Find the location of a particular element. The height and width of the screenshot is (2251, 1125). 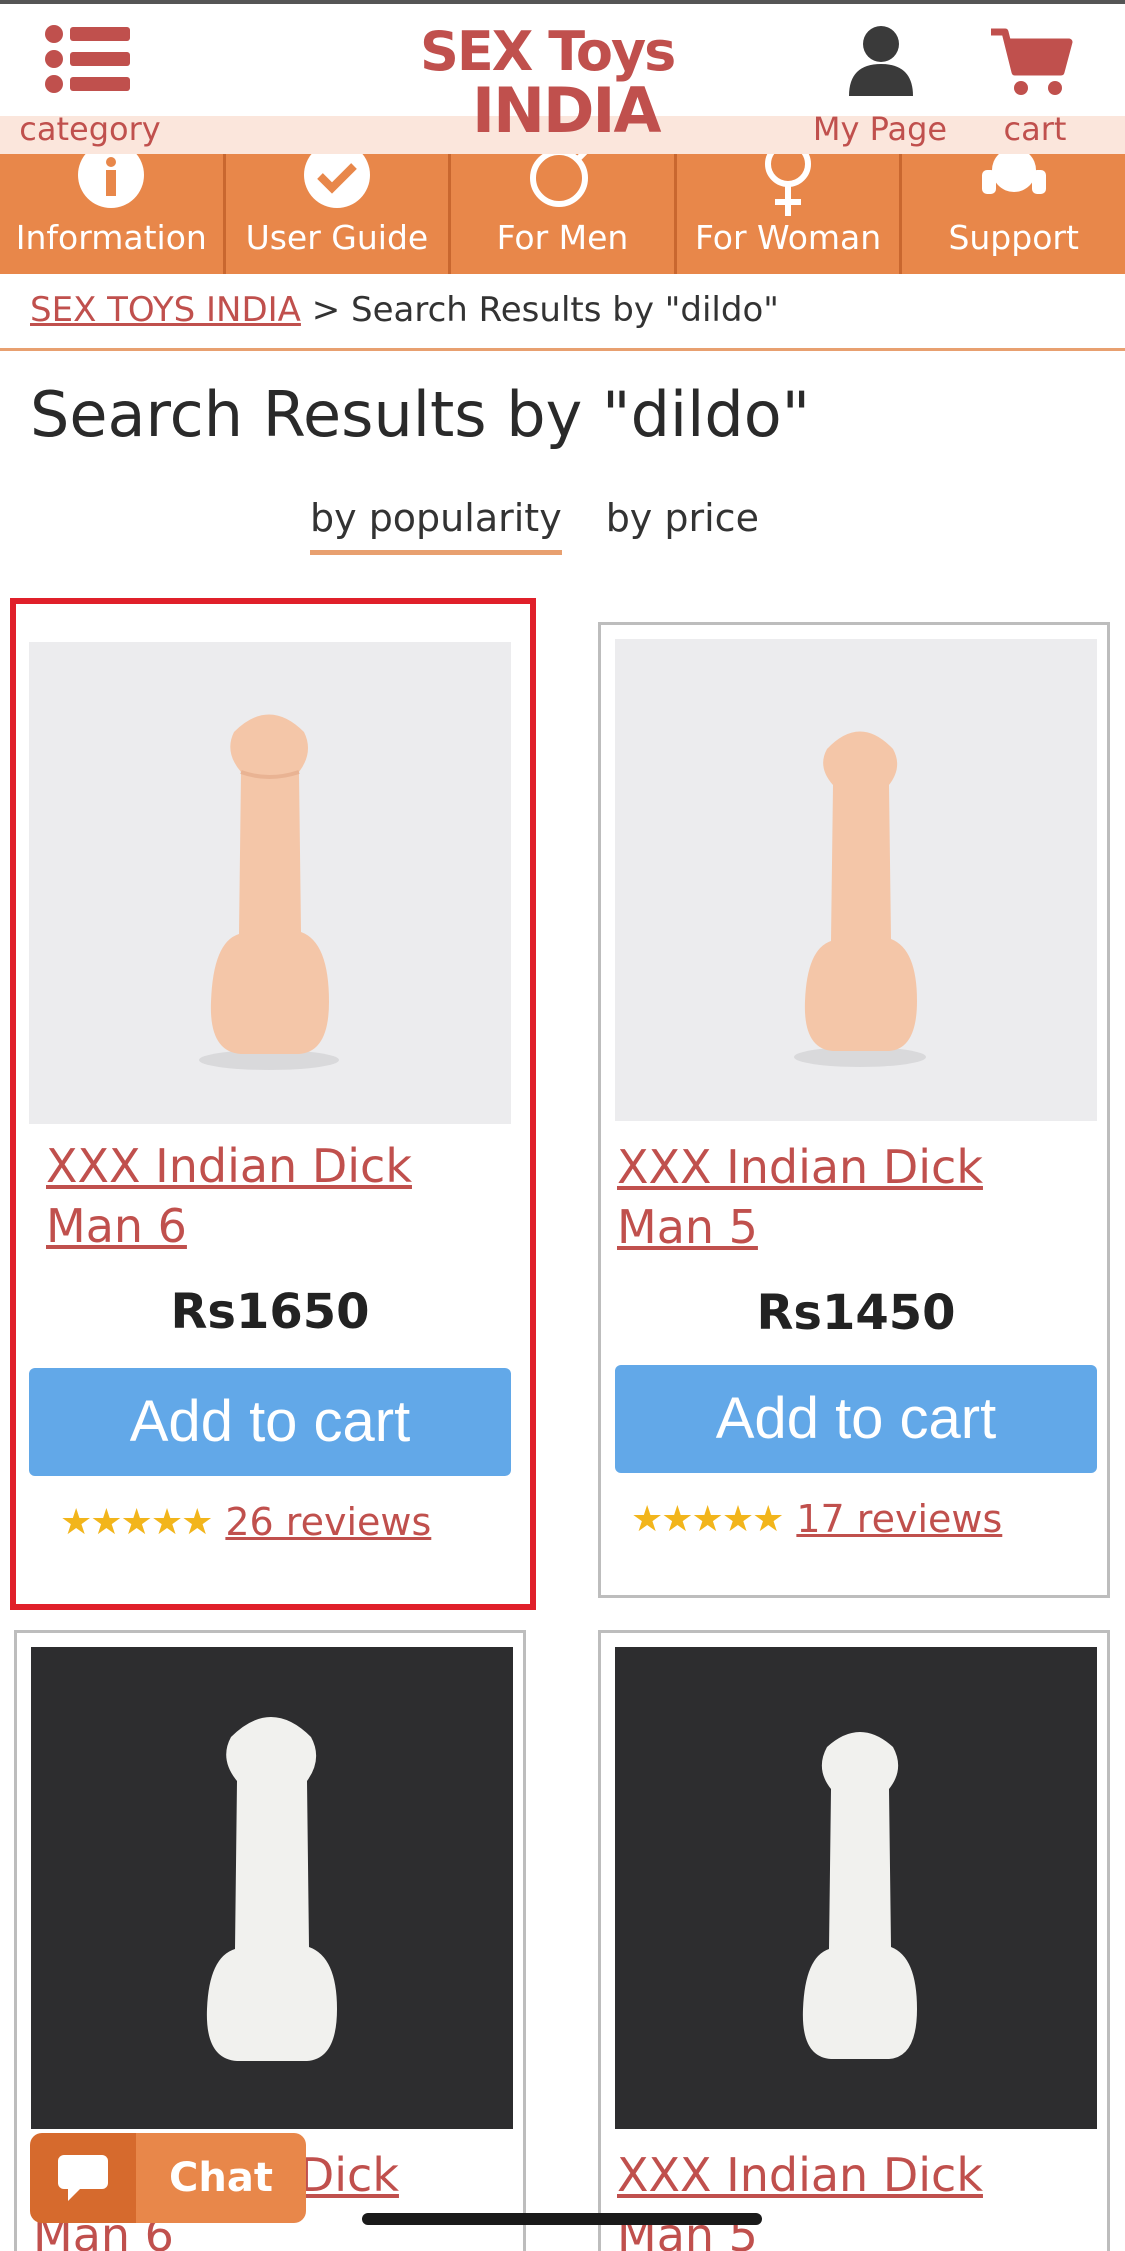

category-menu-button: category is located at coordinates (90, 89).